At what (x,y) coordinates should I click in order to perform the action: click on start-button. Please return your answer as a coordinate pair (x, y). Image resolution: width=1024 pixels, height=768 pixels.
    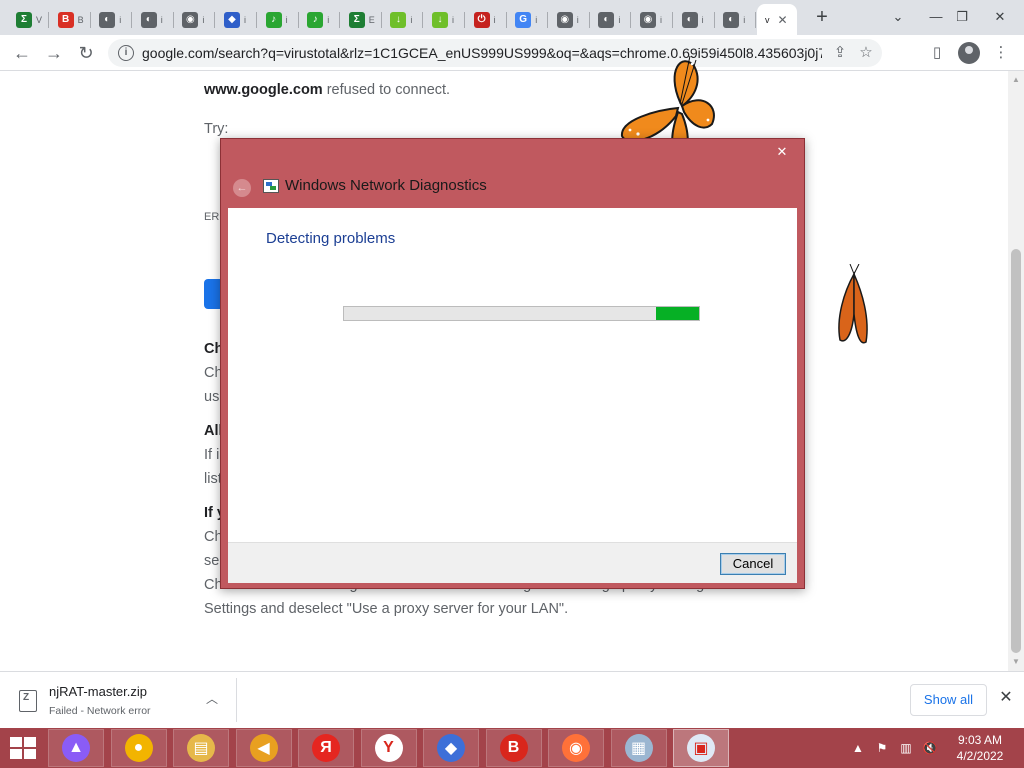
    Looking at the image, I should click on (24, 749).